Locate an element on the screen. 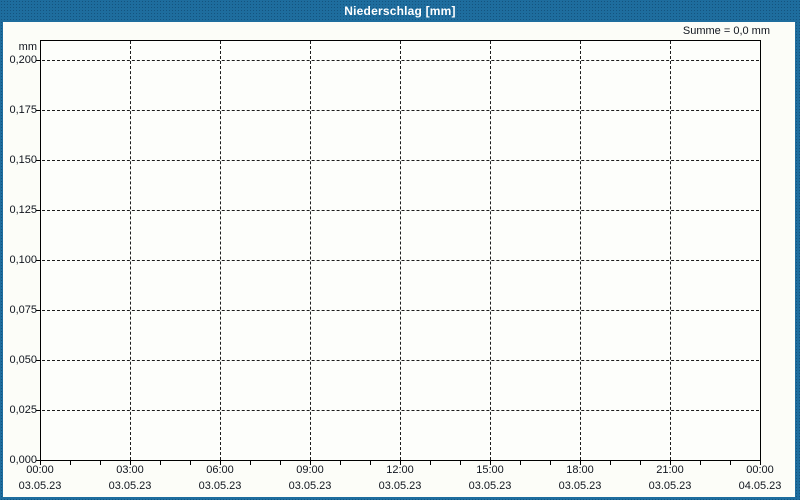 This screenshot has width=800, height=500. y-axis-label: 0,100 is located at coordinates (23, 260).